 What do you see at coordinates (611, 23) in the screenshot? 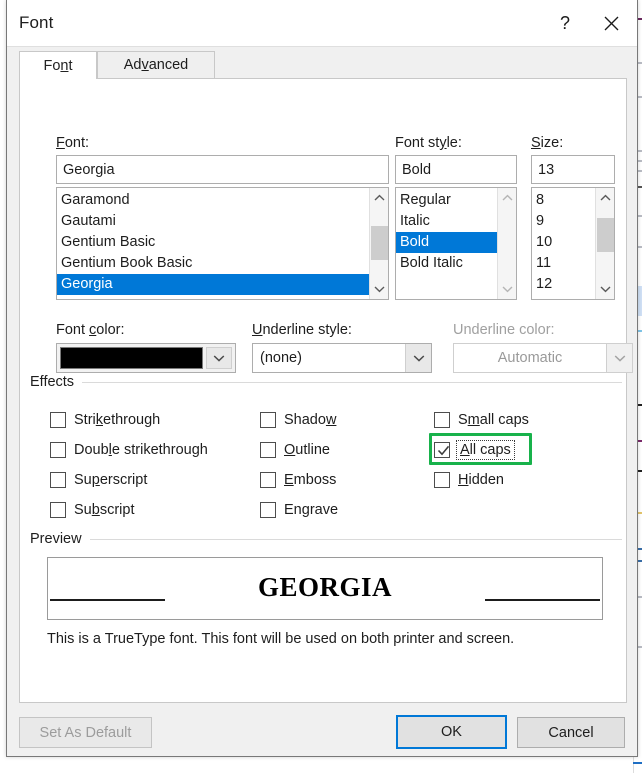
I see `close-icon` at bounding box center [611, 23].